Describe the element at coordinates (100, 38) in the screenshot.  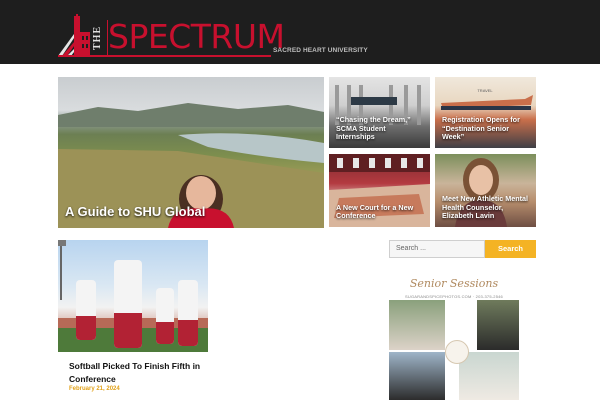
I see `logo-the: THE` at that location.